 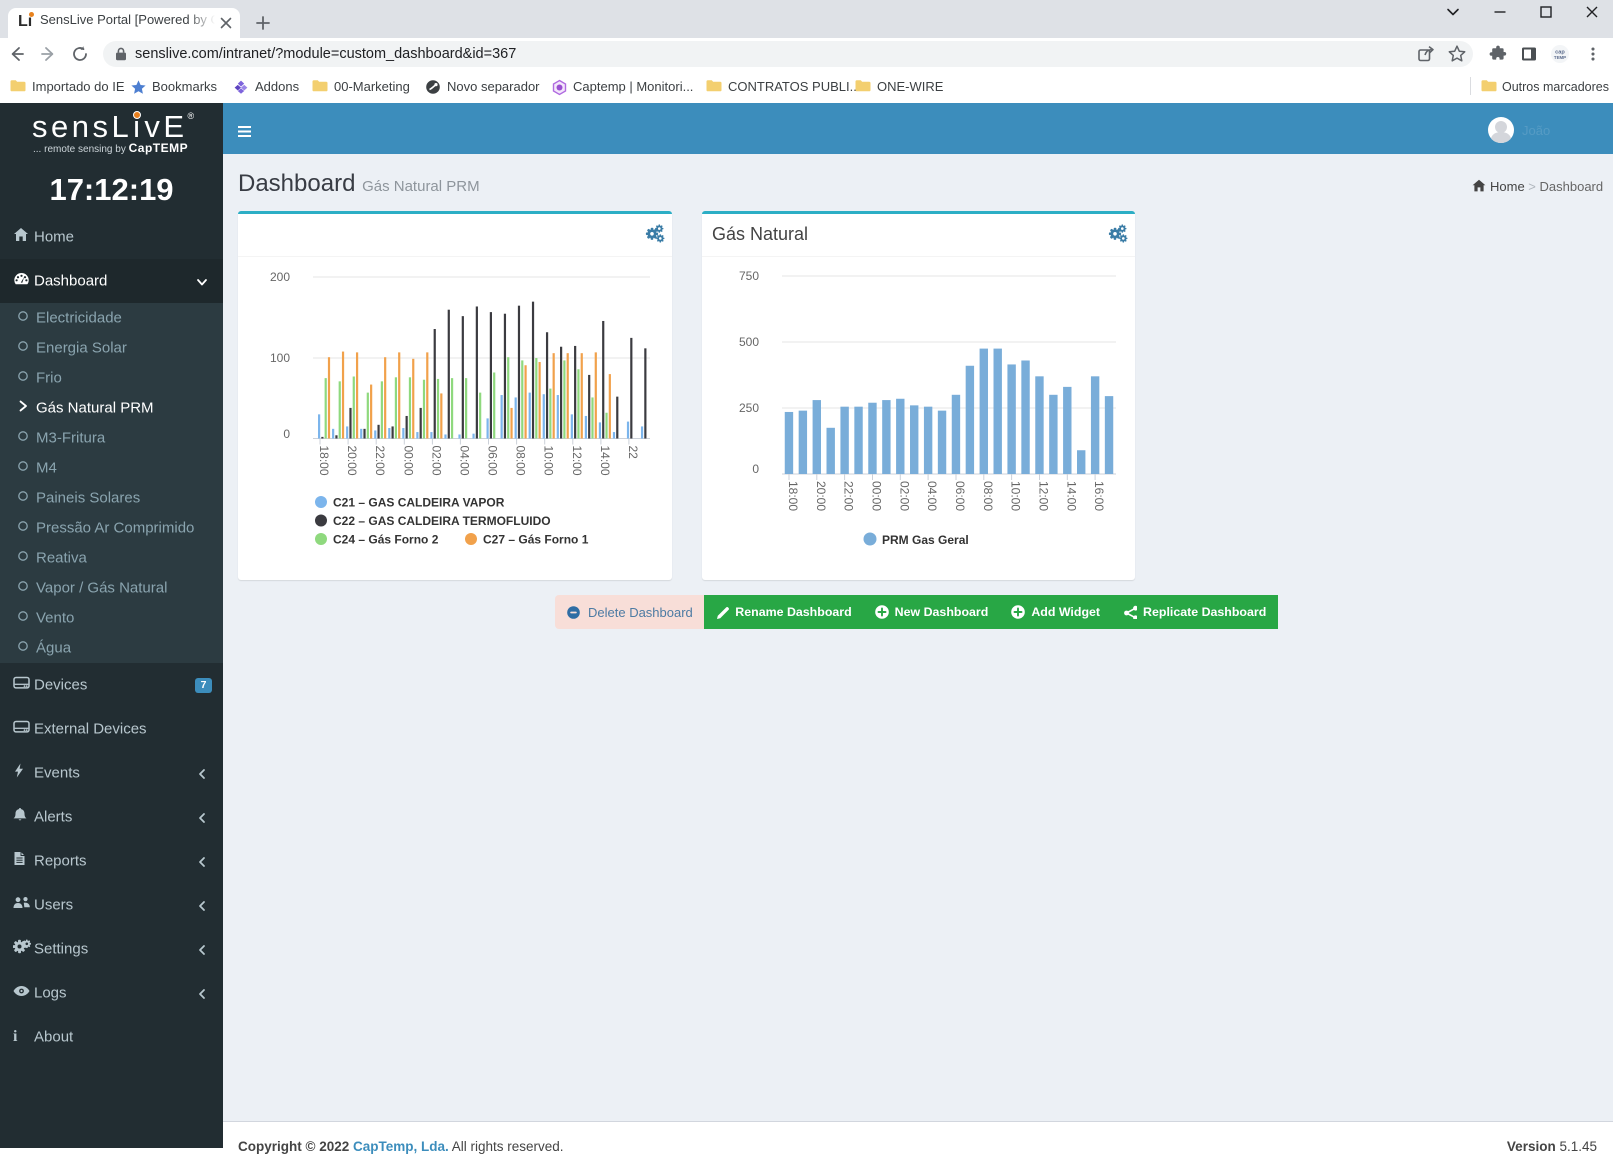 What do you see at coordinates (749, 276) in the screenshot?
I see `svg-text: 750` at bounding box center [749, 276].